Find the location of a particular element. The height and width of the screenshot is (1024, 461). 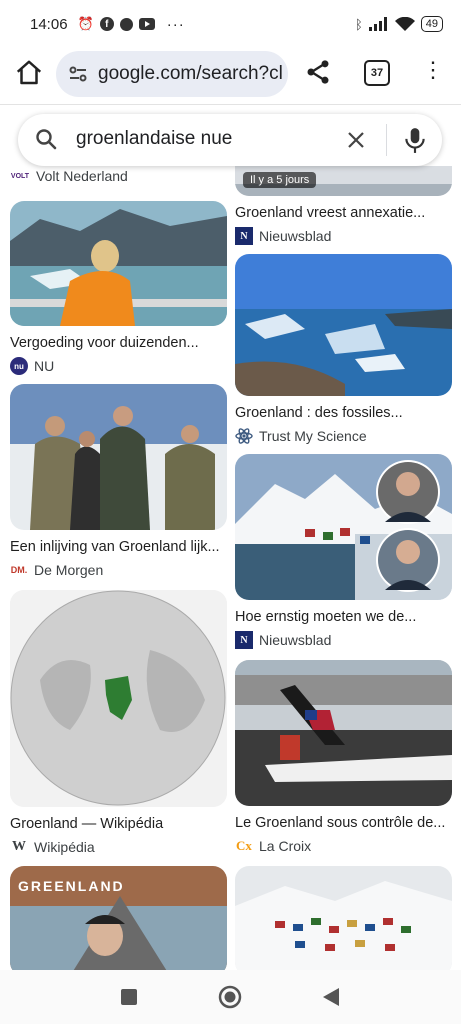

status-bar: 14:06 ⏰ f ··· ᛒ 49 is located at coordinates (230, 24).